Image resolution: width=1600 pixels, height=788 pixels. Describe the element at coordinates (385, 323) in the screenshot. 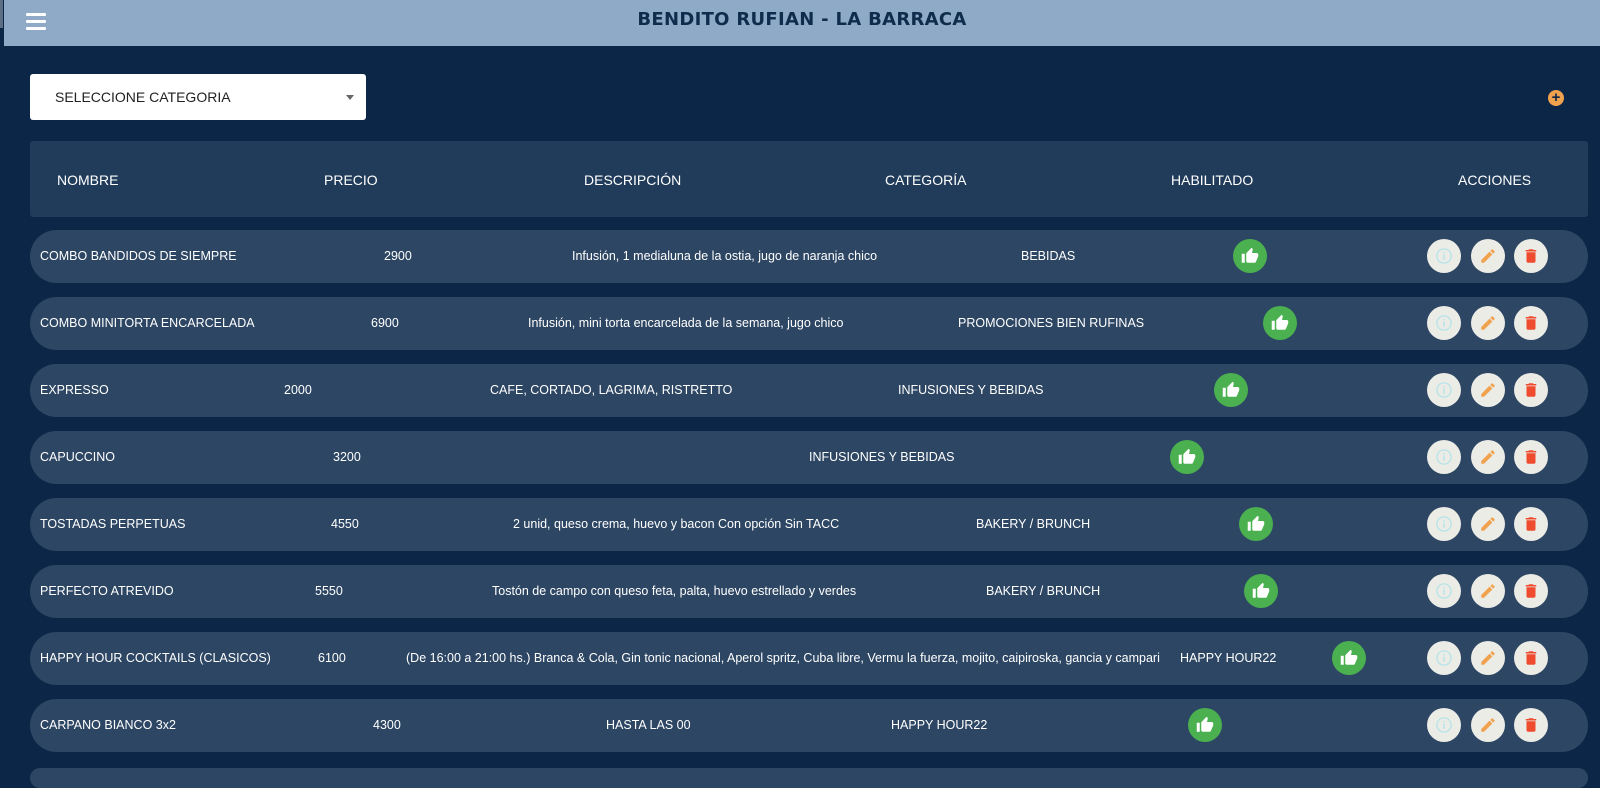

I see `product-price: 6900` at that location.